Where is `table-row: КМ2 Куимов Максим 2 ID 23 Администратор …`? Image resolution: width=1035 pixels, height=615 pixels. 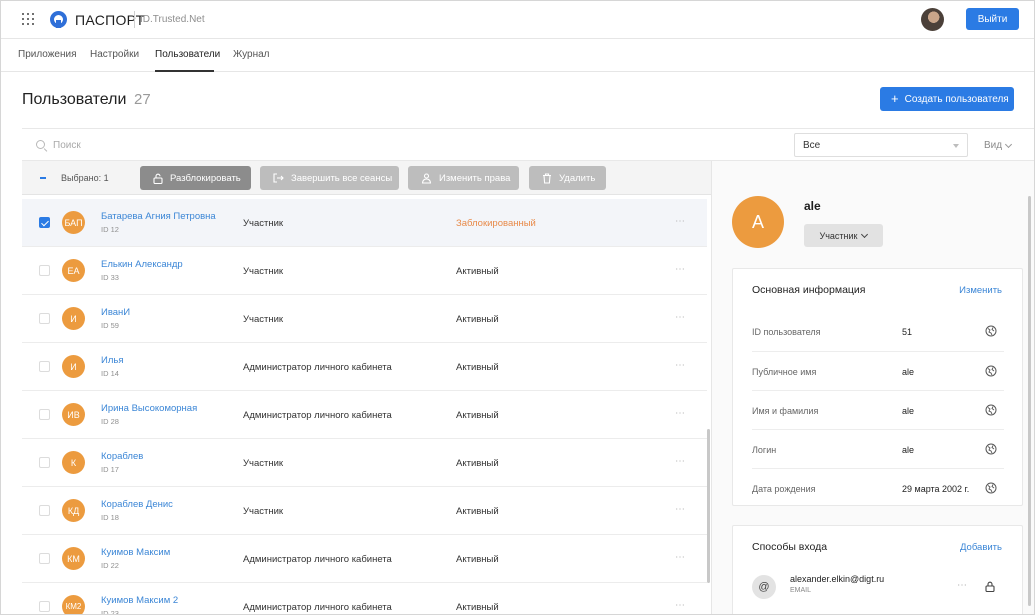 table-row: КМ2 Куимов Максим 2 ID 23 Администратор … is located at coordinates (364, 598).